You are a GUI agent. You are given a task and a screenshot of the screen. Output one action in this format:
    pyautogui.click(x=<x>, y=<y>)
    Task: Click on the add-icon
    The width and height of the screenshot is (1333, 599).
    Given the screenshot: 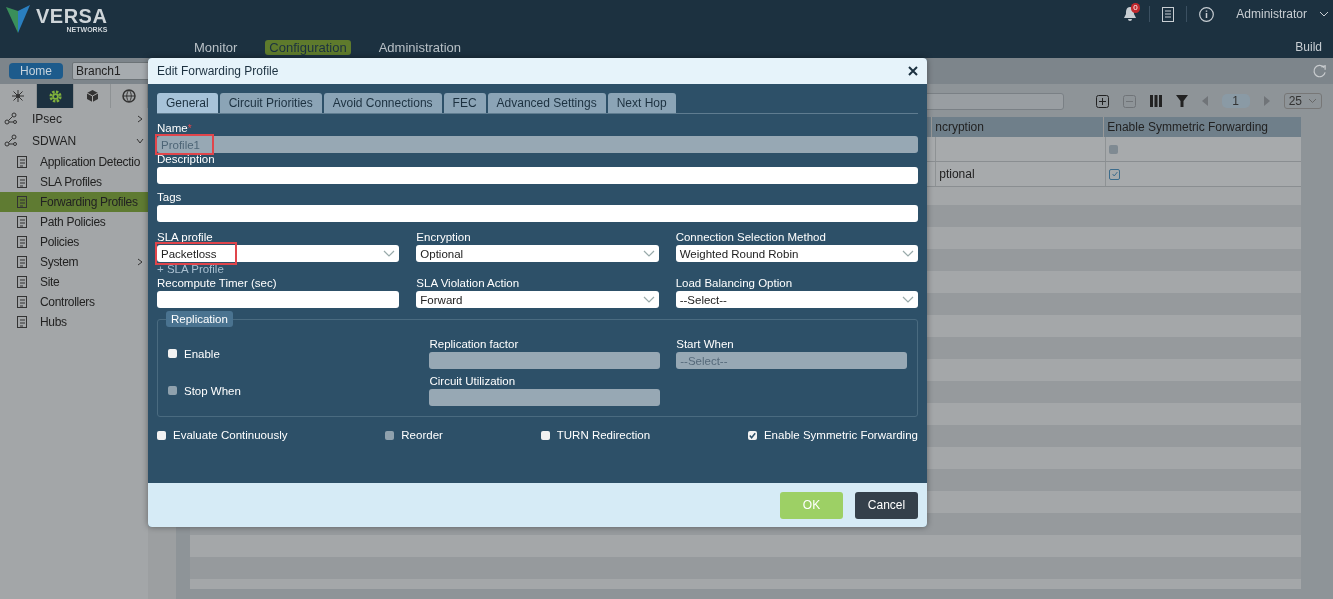 What is the action you would take?
    pyautogui.click(x=1102, y=101)
    